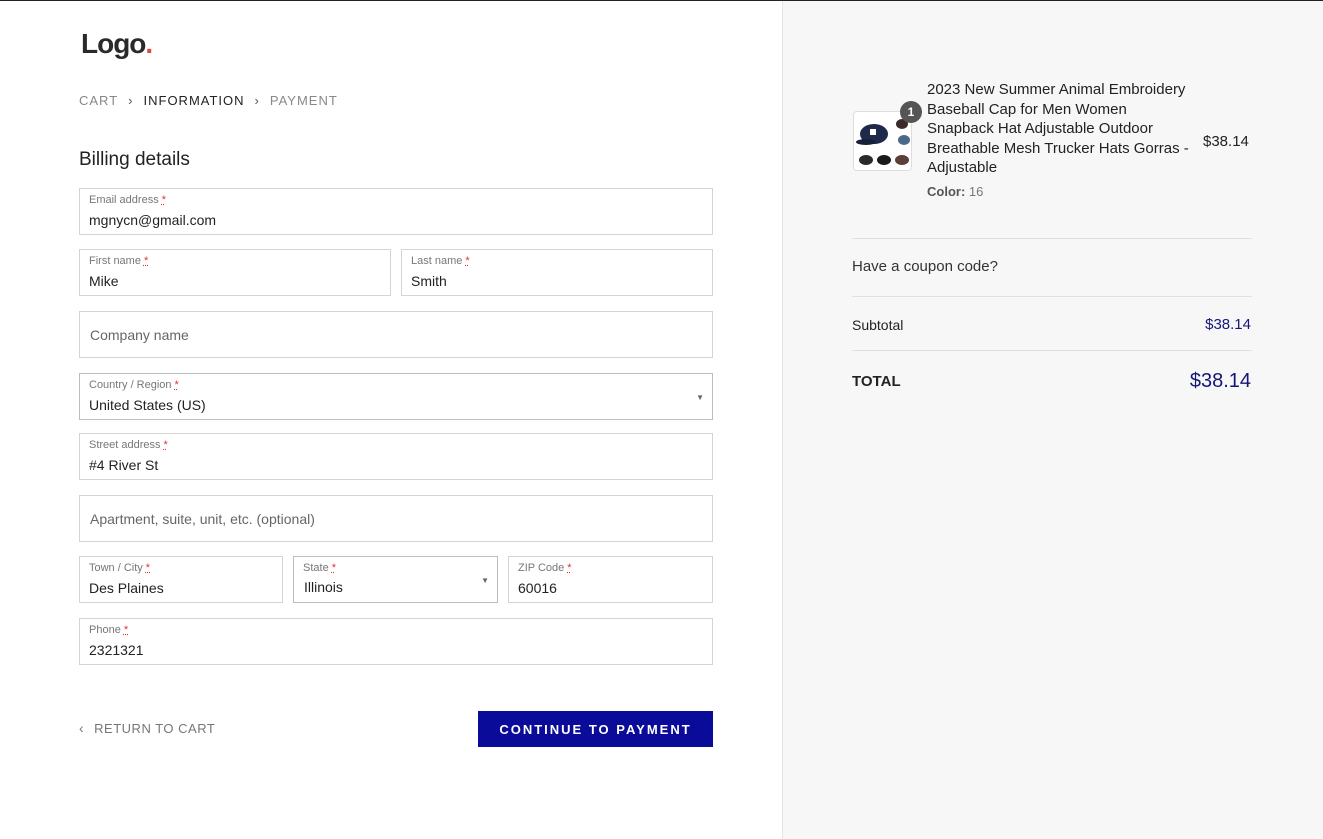  Describe the element at coordinates (946, 191) in the screenshot. I see `product-color-label: Color:` at that location.